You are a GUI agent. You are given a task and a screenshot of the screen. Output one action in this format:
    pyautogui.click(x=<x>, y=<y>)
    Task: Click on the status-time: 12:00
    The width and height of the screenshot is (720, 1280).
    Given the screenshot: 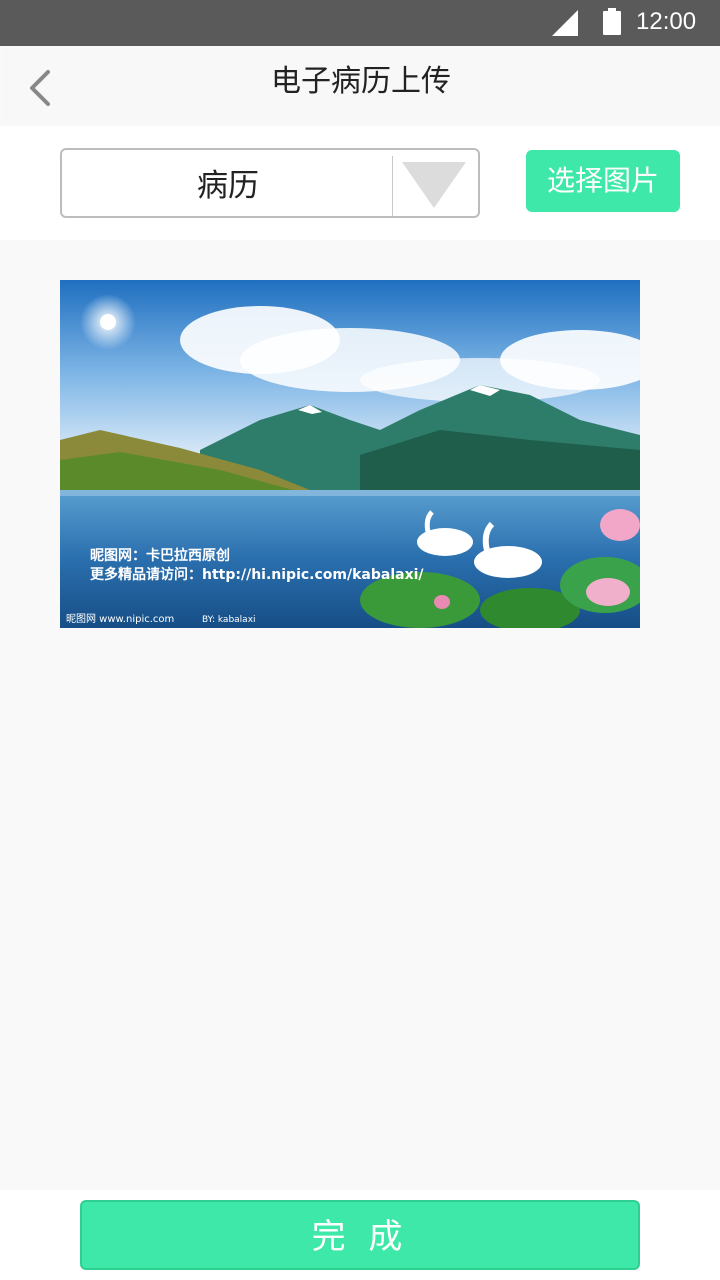 What is the action you would take?
    pyautogui.click(x=666, y=21)
    